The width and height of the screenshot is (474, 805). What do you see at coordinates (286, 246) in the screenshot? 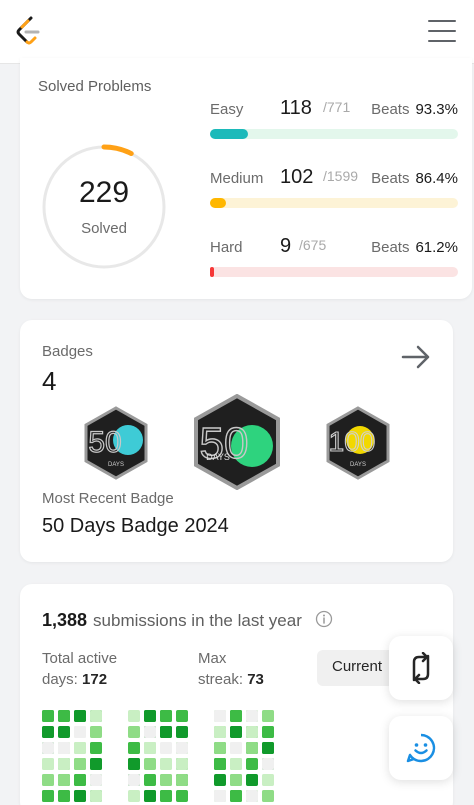
I see `difficulty-count: 9` at bounding box center [286, 246].